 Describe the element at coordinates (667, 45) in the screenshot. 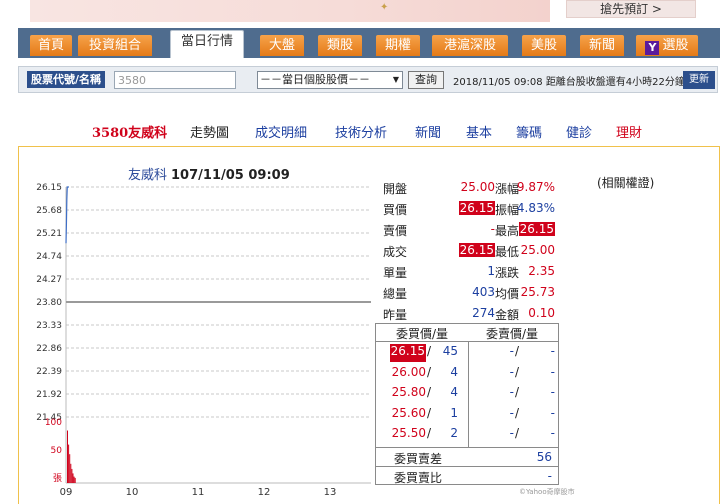

I see `tab-screener: Y 選股` at that location.